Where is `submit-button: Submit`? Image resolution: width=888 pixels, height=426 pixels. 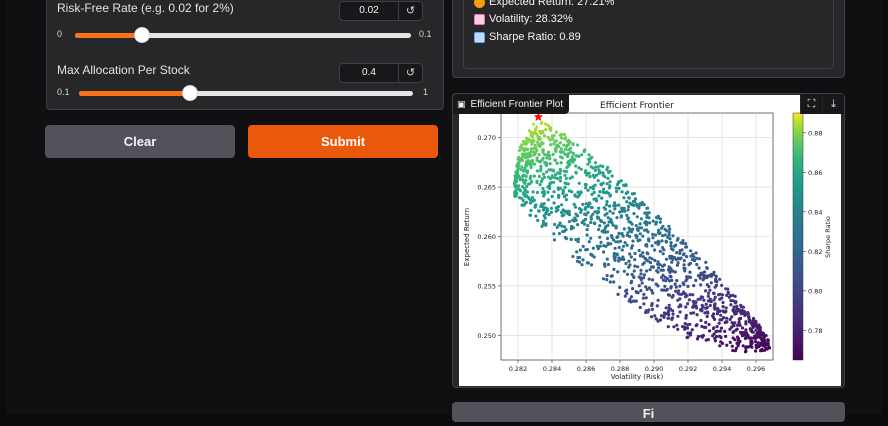 submit-button: Submit is located at coordinates (343, 141).